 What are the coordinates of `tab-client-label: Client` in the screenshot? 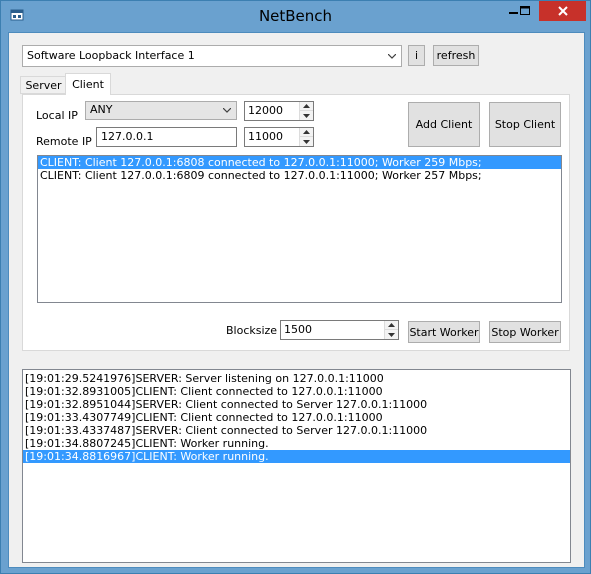 It's located at (88, 84).